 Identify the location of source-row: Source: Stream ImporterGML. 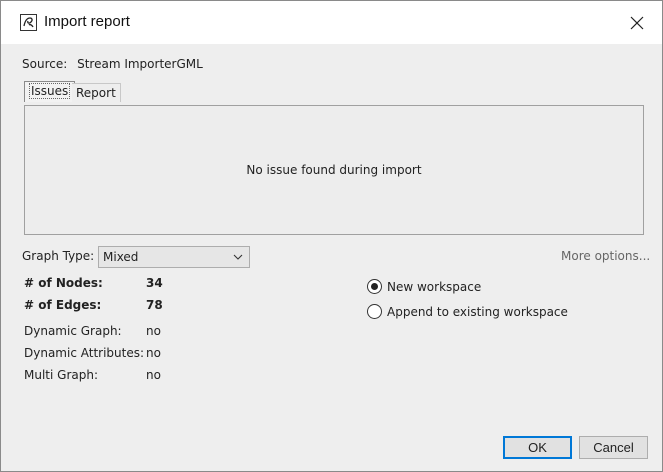
(115, 64).